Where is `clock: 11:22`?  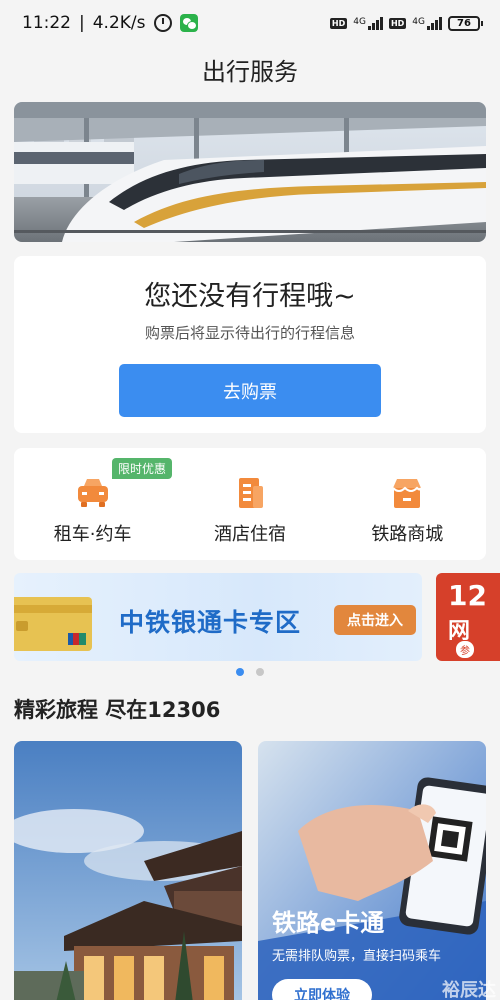 clock: 11:22 is located at coordinates (46, 23).